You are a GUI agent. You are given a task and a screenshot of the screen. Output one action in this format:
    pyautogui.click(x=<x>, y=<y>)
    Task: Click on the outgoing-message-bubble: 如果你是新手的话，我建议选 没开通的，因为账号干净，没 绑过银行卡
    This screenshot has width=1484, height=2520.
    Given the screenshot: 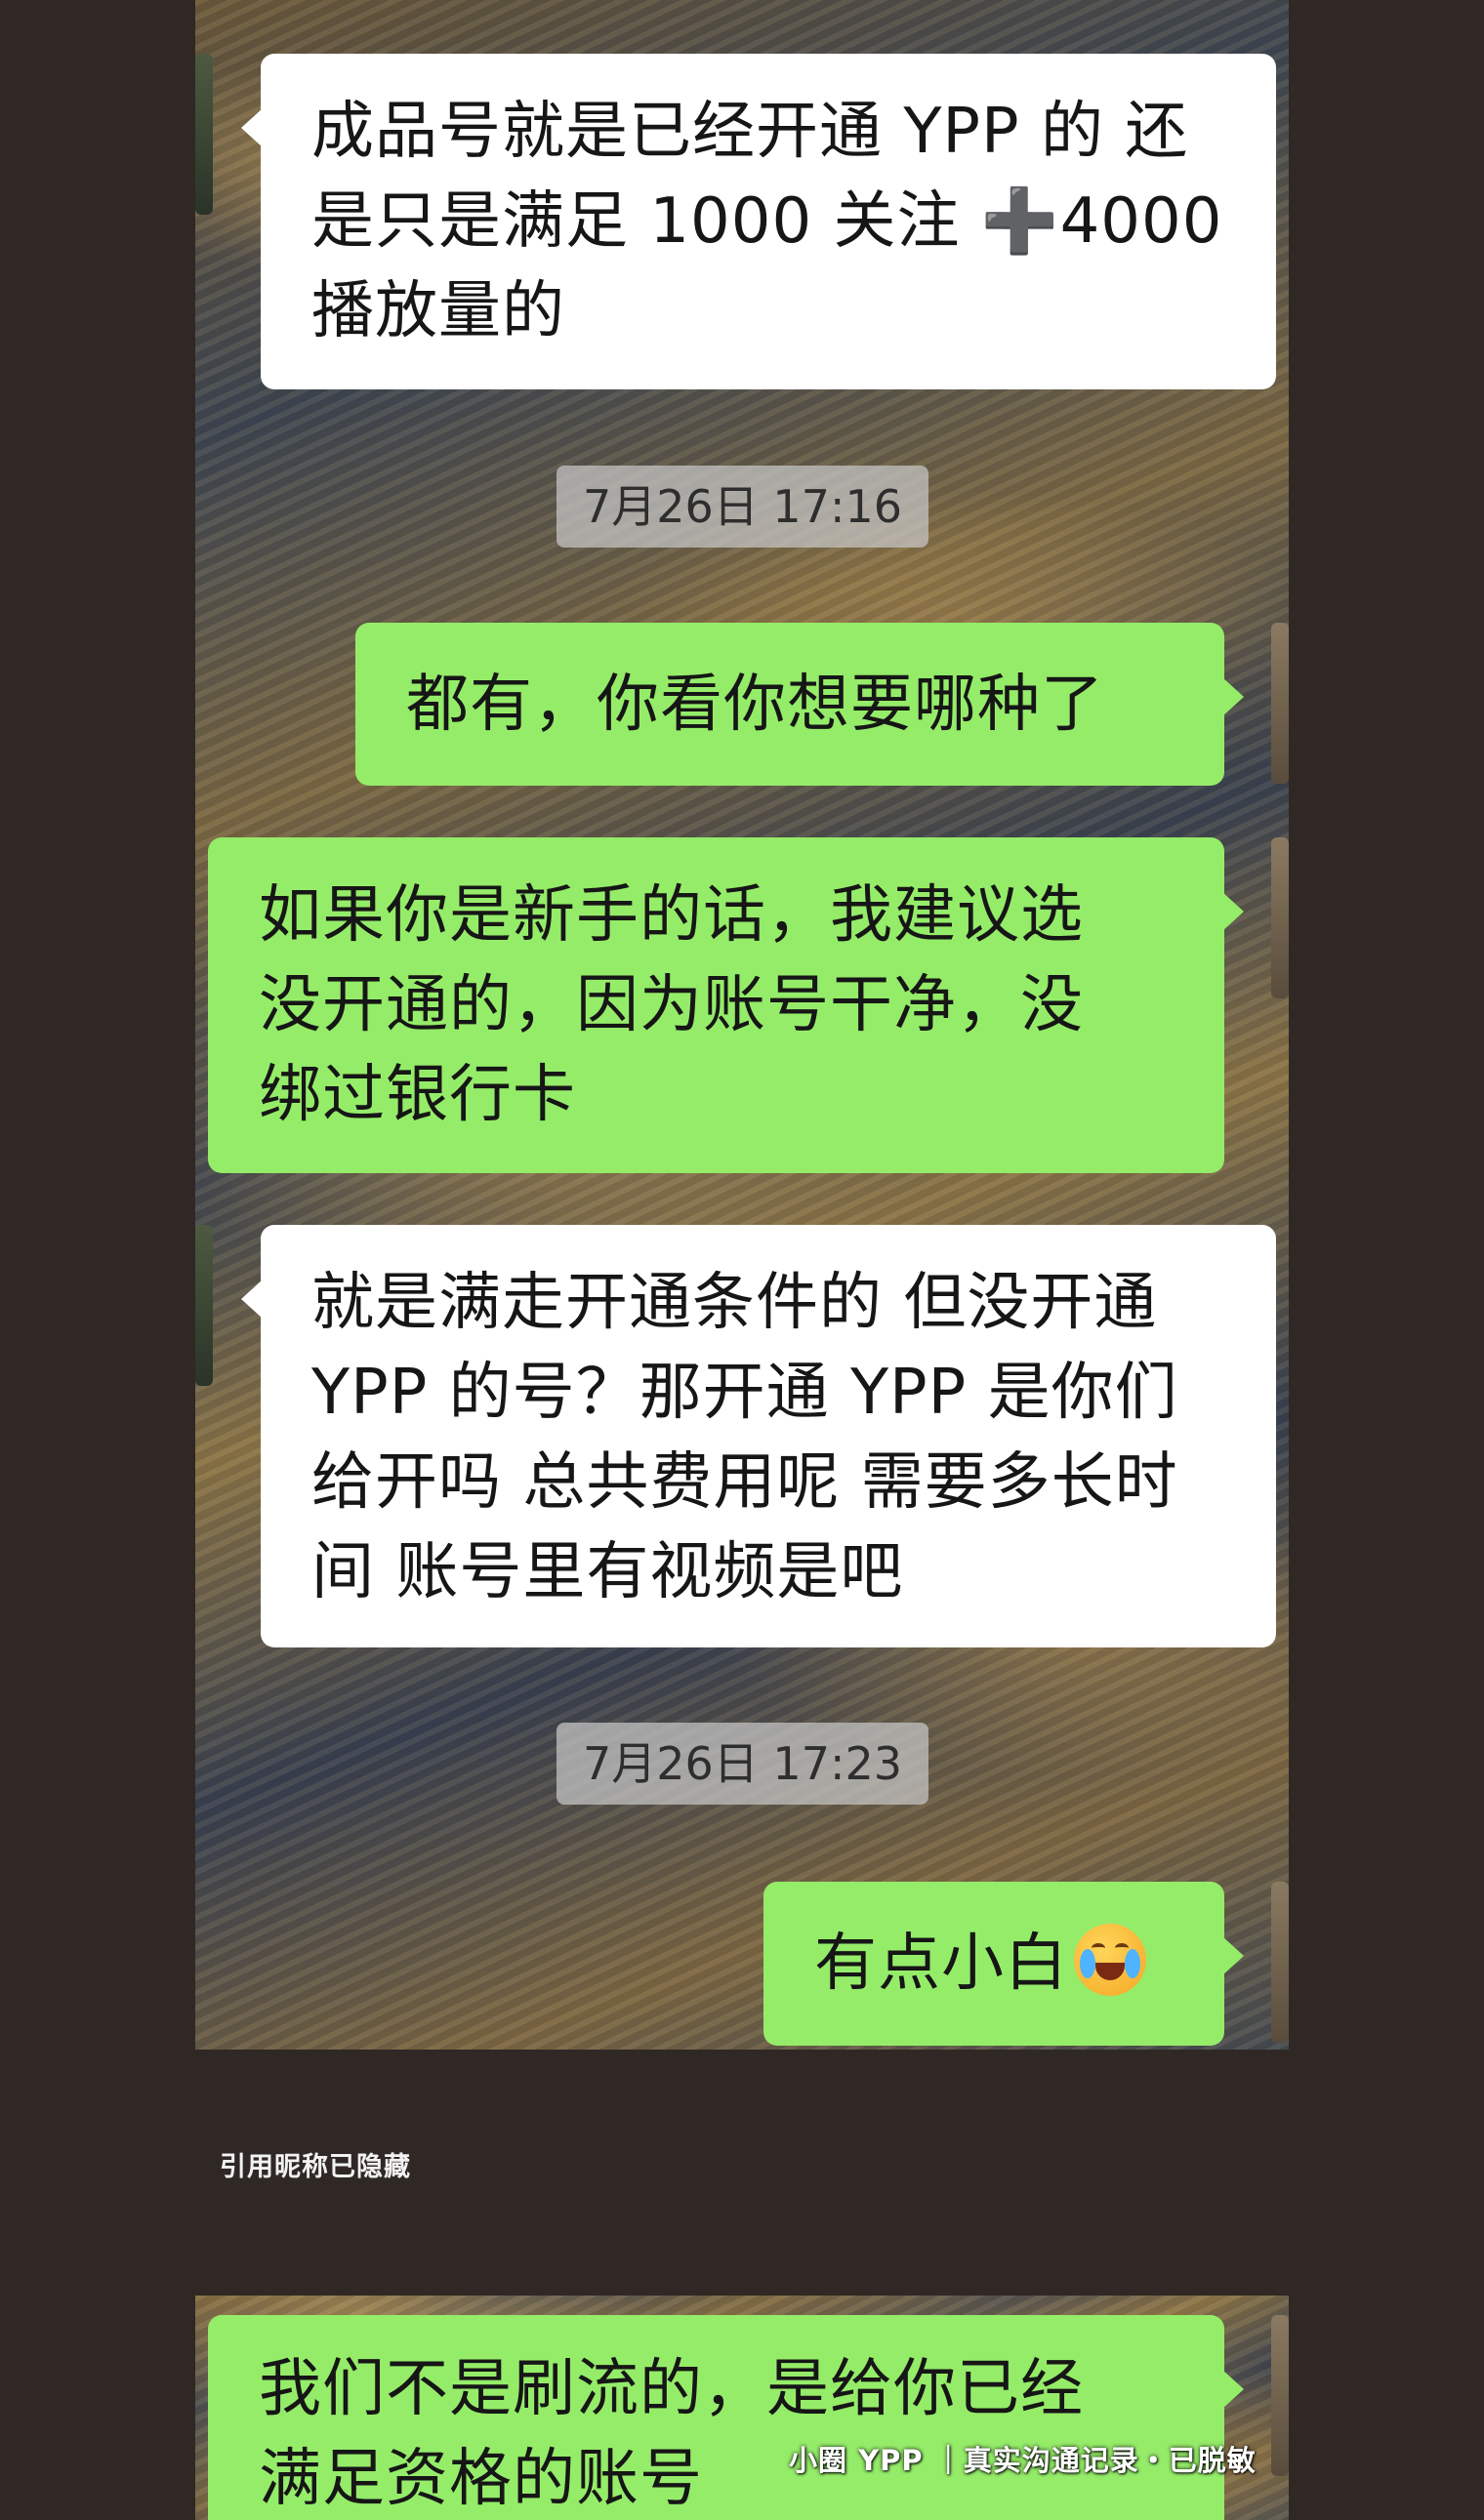 What is the action you would take?
    pyautogui.click(x=726, y=1005)
    